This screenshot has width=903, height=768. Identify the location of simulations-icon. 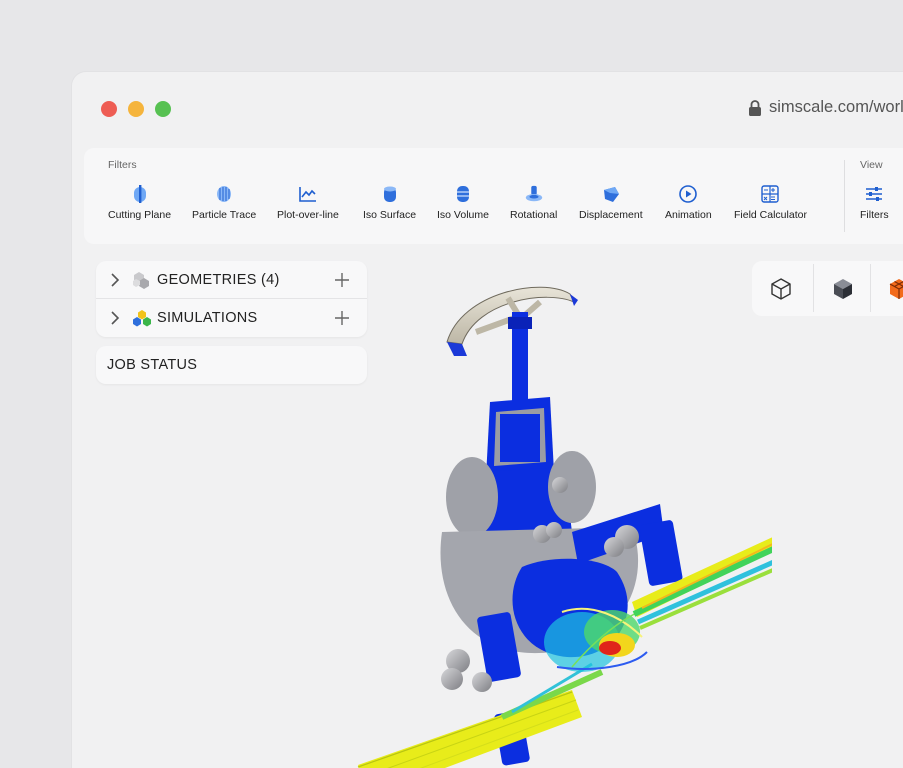
(142, 318).